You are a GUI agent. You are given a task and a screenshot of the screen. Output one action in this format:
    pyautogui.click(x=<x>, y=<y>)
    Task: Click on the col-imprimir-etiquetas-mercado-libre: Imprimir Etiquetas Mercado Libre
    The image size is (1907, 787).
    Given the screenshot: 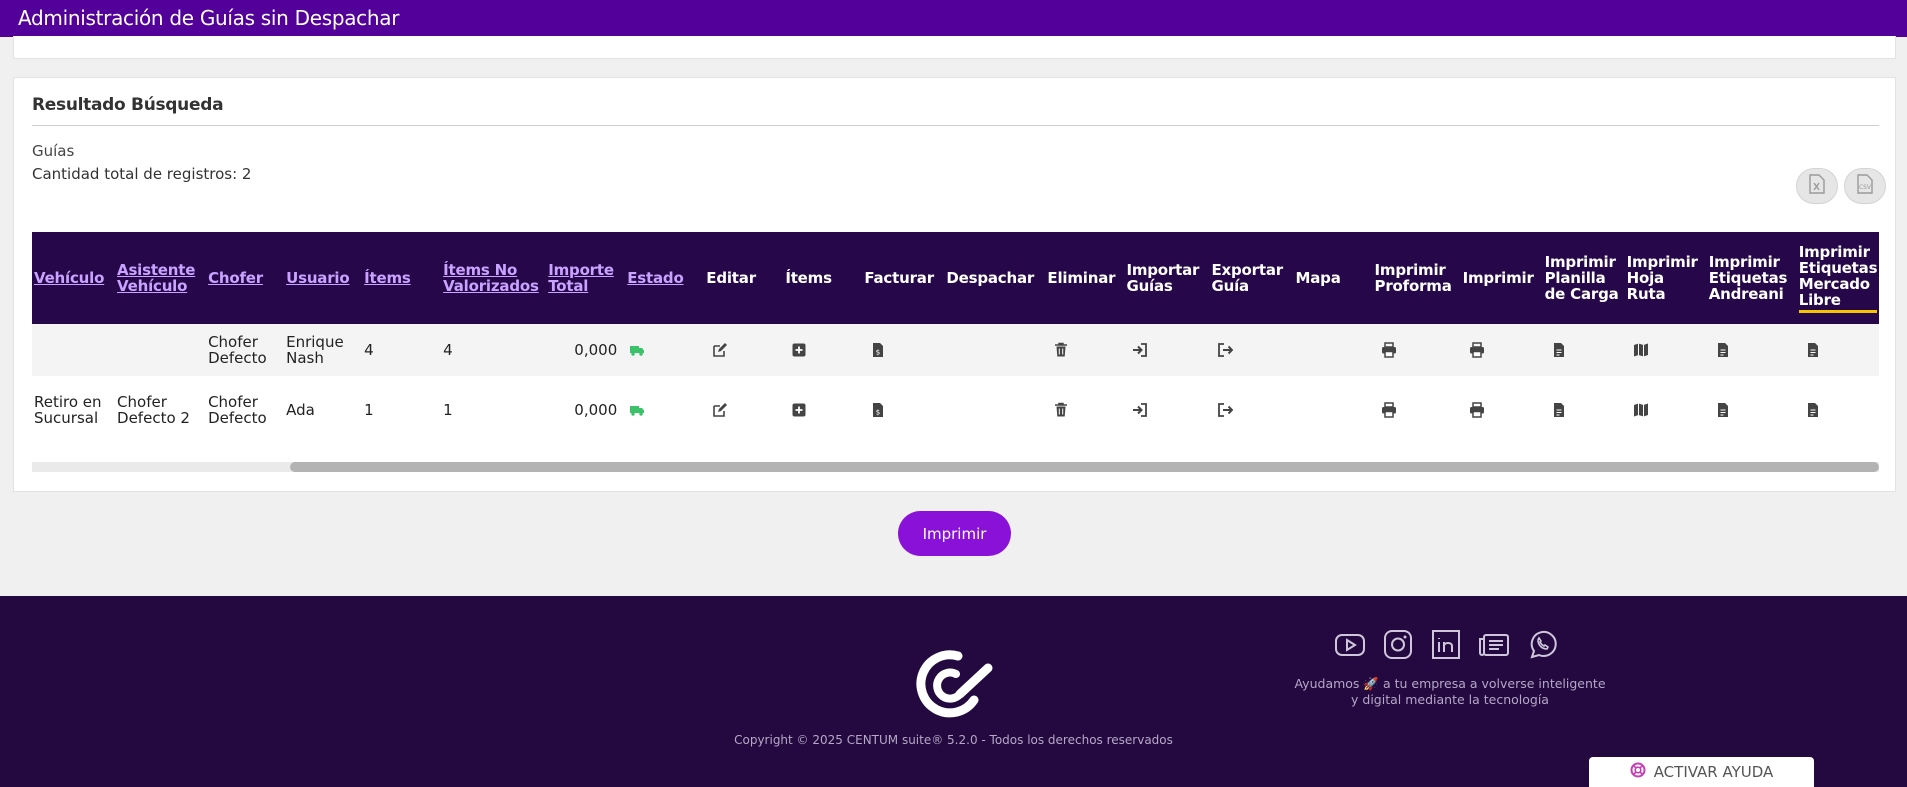 What is the action you would take?
    pyautogui.click(x=1838, y=278)
    